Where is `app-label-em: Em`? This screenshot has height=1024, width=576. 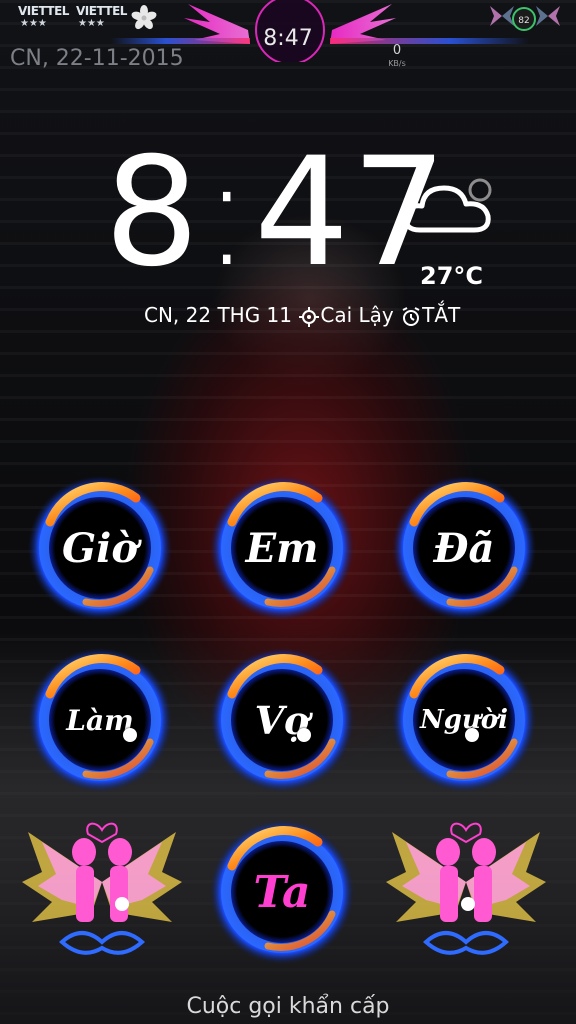 app-label-em: Em is located at coordinates (282, 548).